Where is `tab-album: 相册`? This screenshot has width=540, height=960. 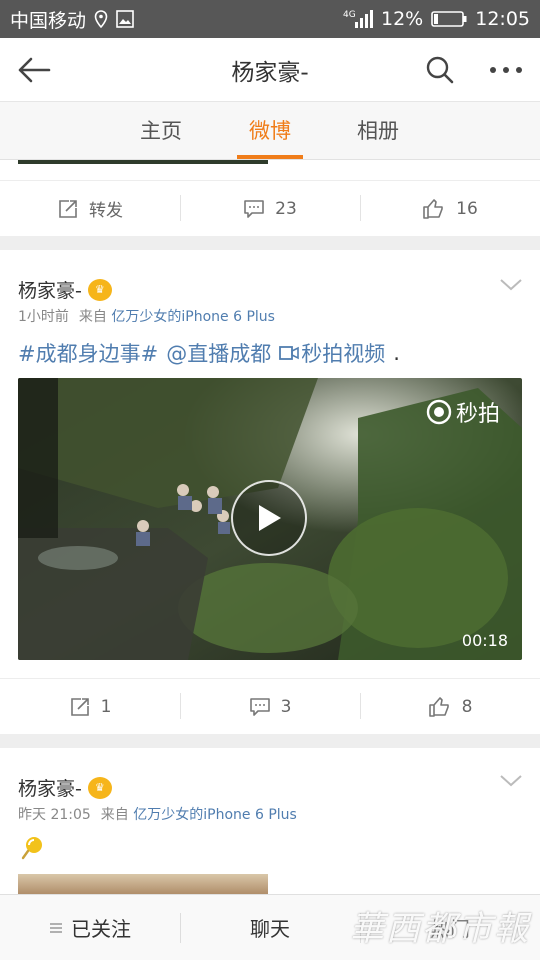
tab-album: 相册 is located at coordinates (378, 131).